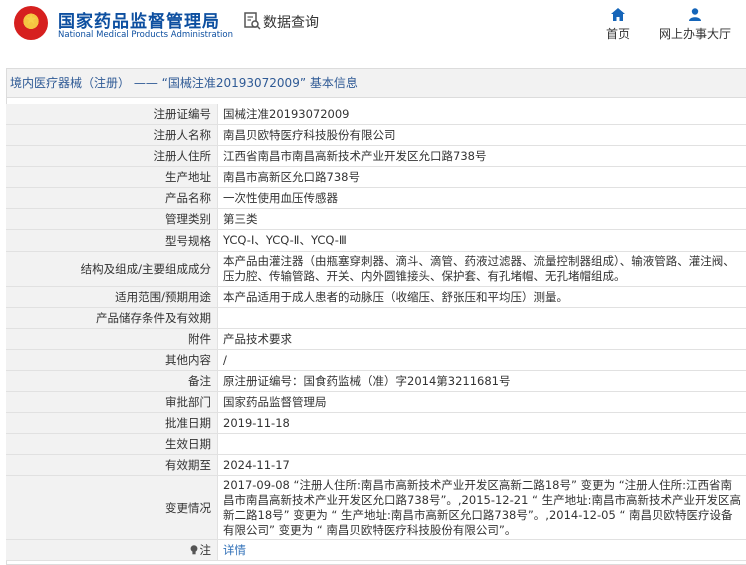  Describe the element at coordinates (111, 156) in the screenshot. I see `row-label: 注册人住所` at that location.